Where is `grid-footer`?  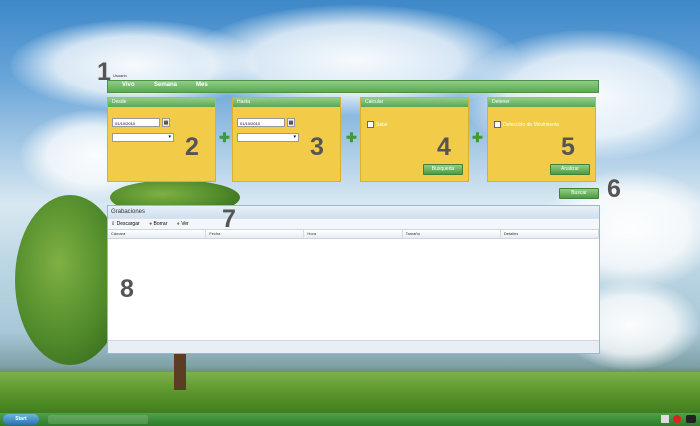 grid-footer is located at coordinates (353, 346).